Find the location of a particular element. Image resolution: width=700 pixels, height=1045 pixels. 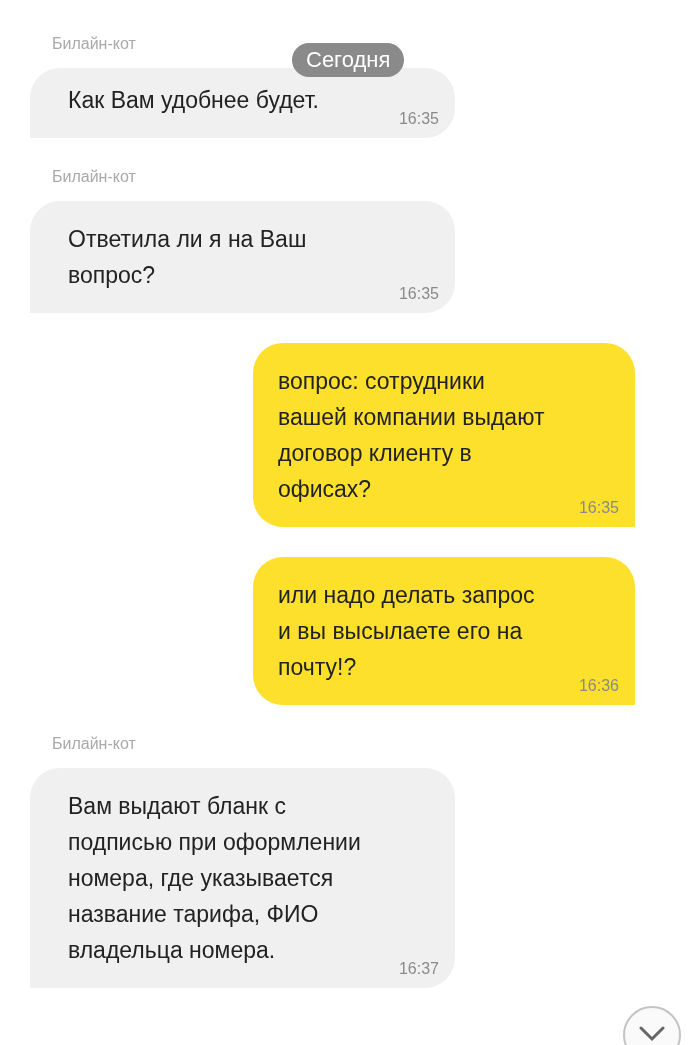

message-time: 16:37 is located at coordinates (418, 969).